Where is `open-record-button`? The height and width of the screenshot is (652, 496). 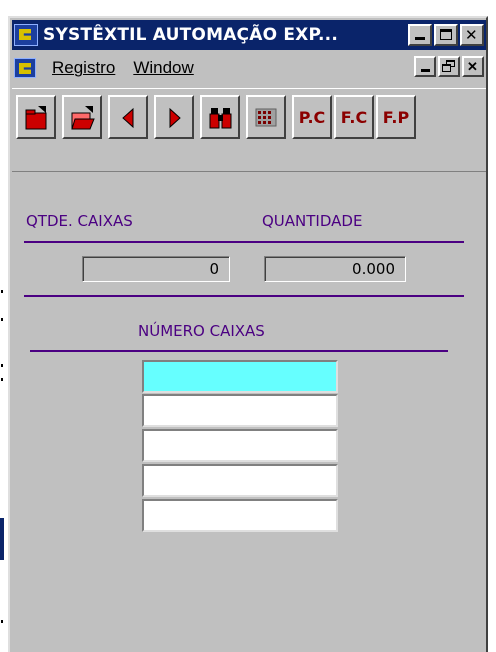 open-record-button is located at coordinates (82, 117).